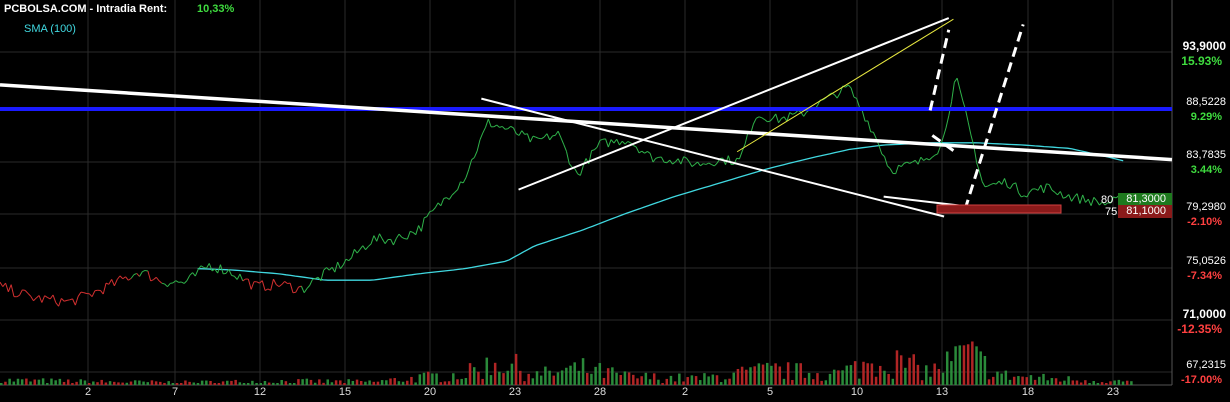  I want to click on ask-price-badge: 81,1000, so click(1145, 211).